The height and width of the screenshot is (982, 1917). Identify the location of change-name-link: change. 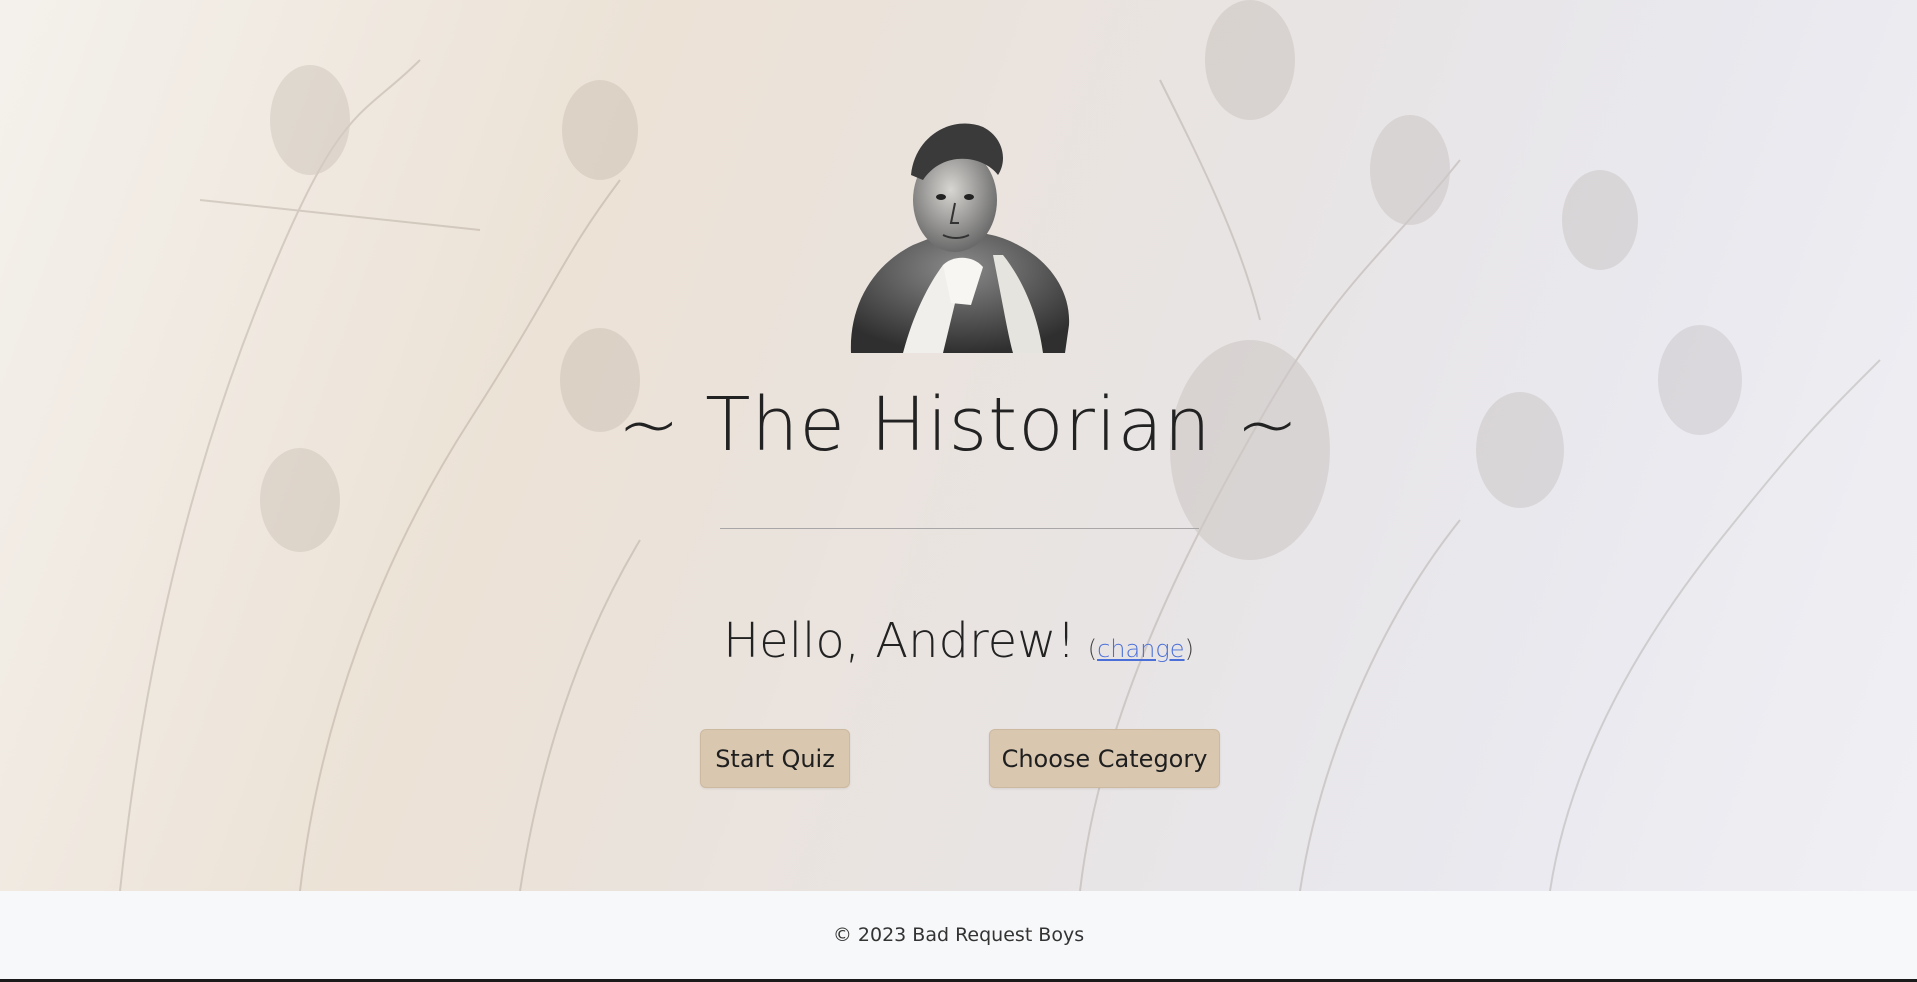
(1141, 649).